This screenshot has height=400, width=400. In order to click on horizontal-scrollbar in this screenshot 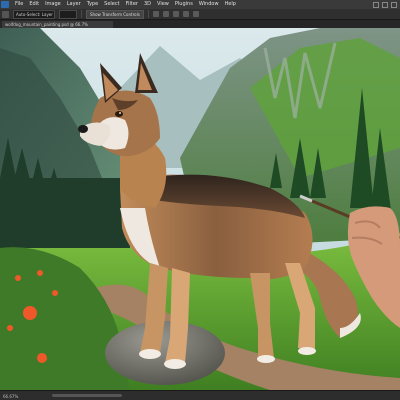, I will do `click(87, 395)`.